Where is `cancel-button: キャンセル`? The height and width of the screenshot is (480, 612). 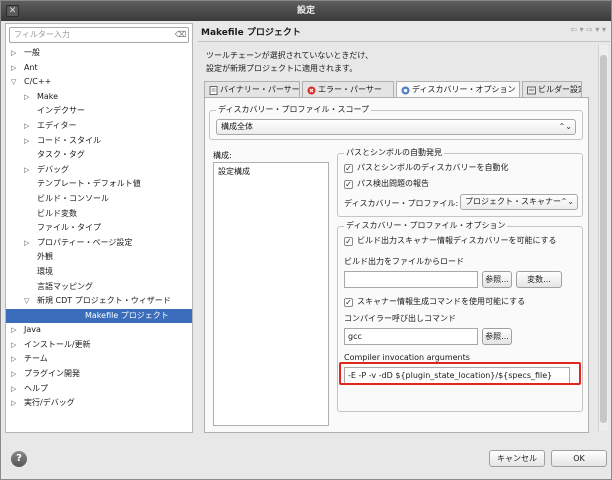 cancel-button: キャンセル is located at coordinates (517, 458).